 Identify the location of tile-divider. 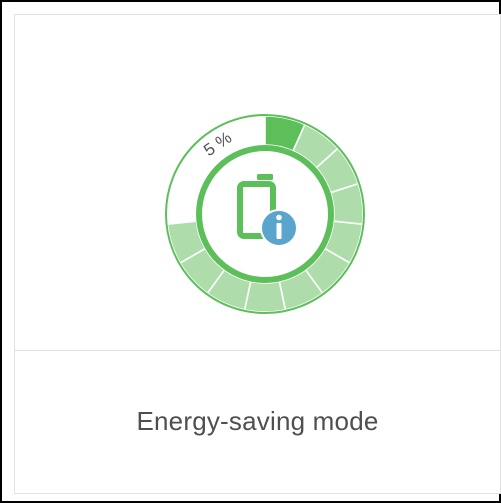
(257, 350).